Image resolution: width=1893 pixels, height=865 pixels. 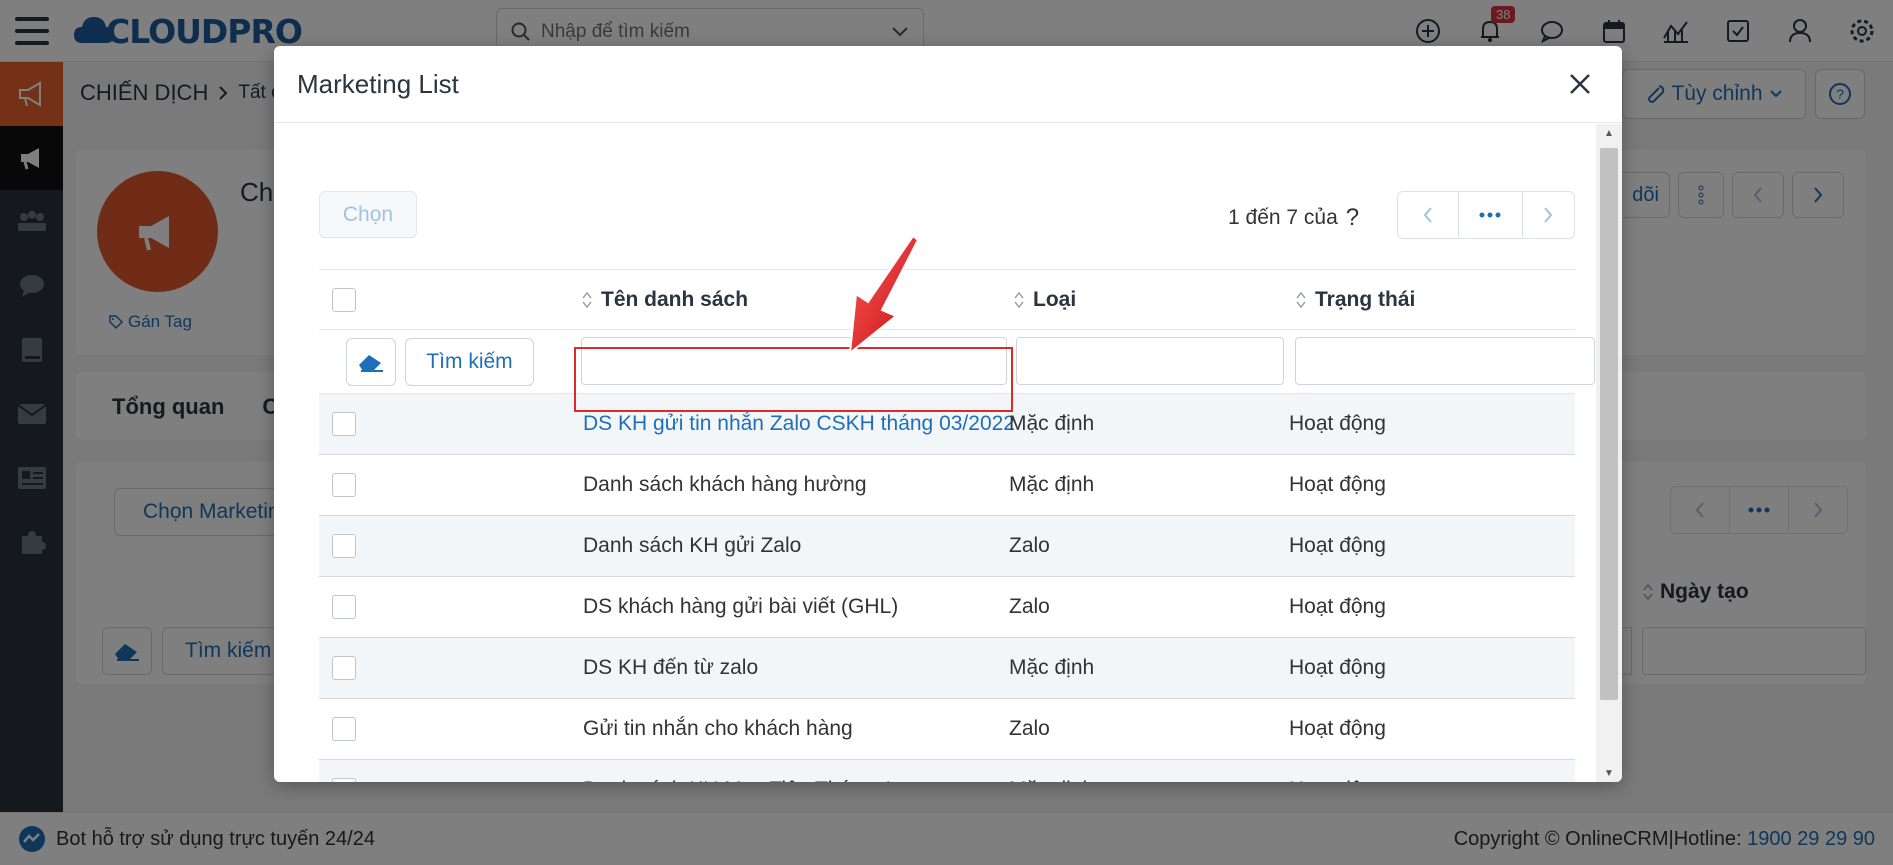 I want to click on chevron-left-icon, so click(x=1427, y=215).